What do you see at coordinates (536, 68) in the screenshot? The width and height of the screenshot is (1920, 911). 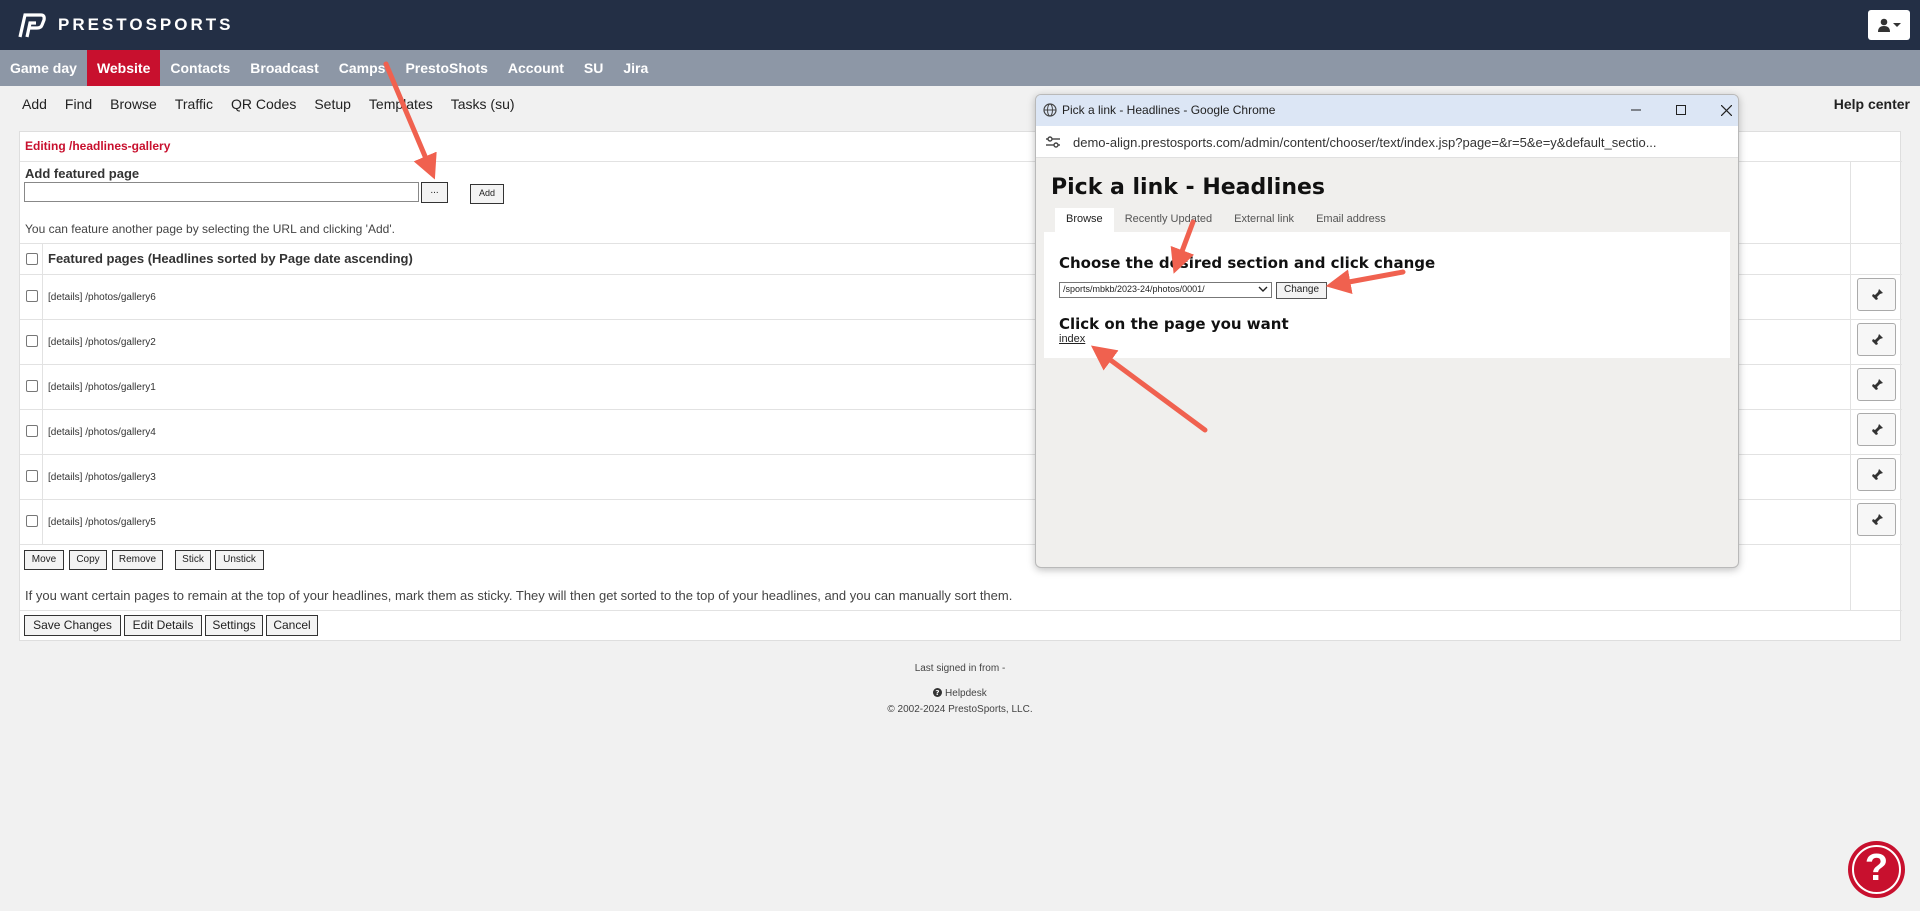 I see `nav-account: Account` at bounding box center [536, 68].